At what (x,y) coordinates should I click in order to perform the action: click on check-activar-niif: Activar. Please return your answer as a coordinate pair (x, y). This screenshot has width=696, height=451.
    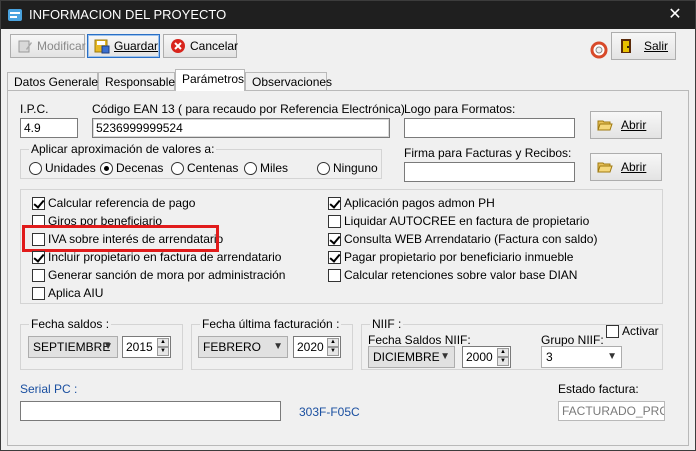
    Looking at the image, I should click on (632, 331).